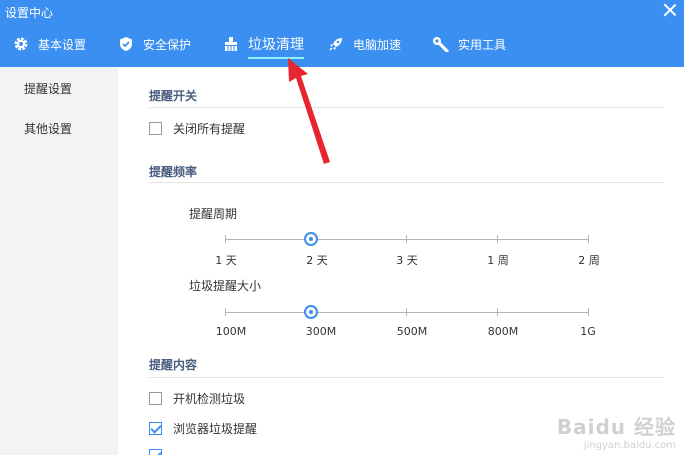  What do you see at coordinates (126, 44) in the screenshot?
I see `shield-icon` at bounding box center [126, 44].